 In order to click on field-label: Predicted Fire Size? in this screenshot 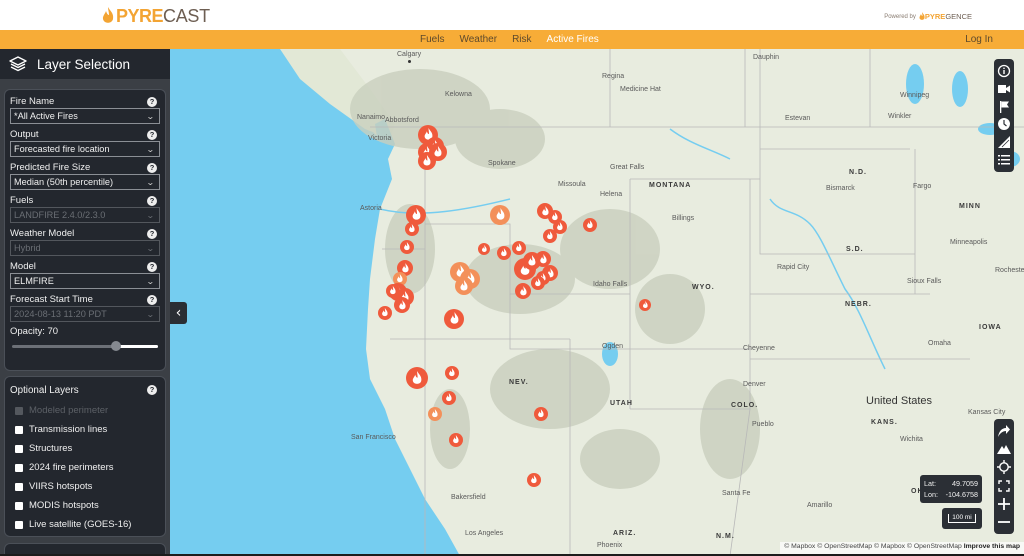, I will do `click(85, 167)`.